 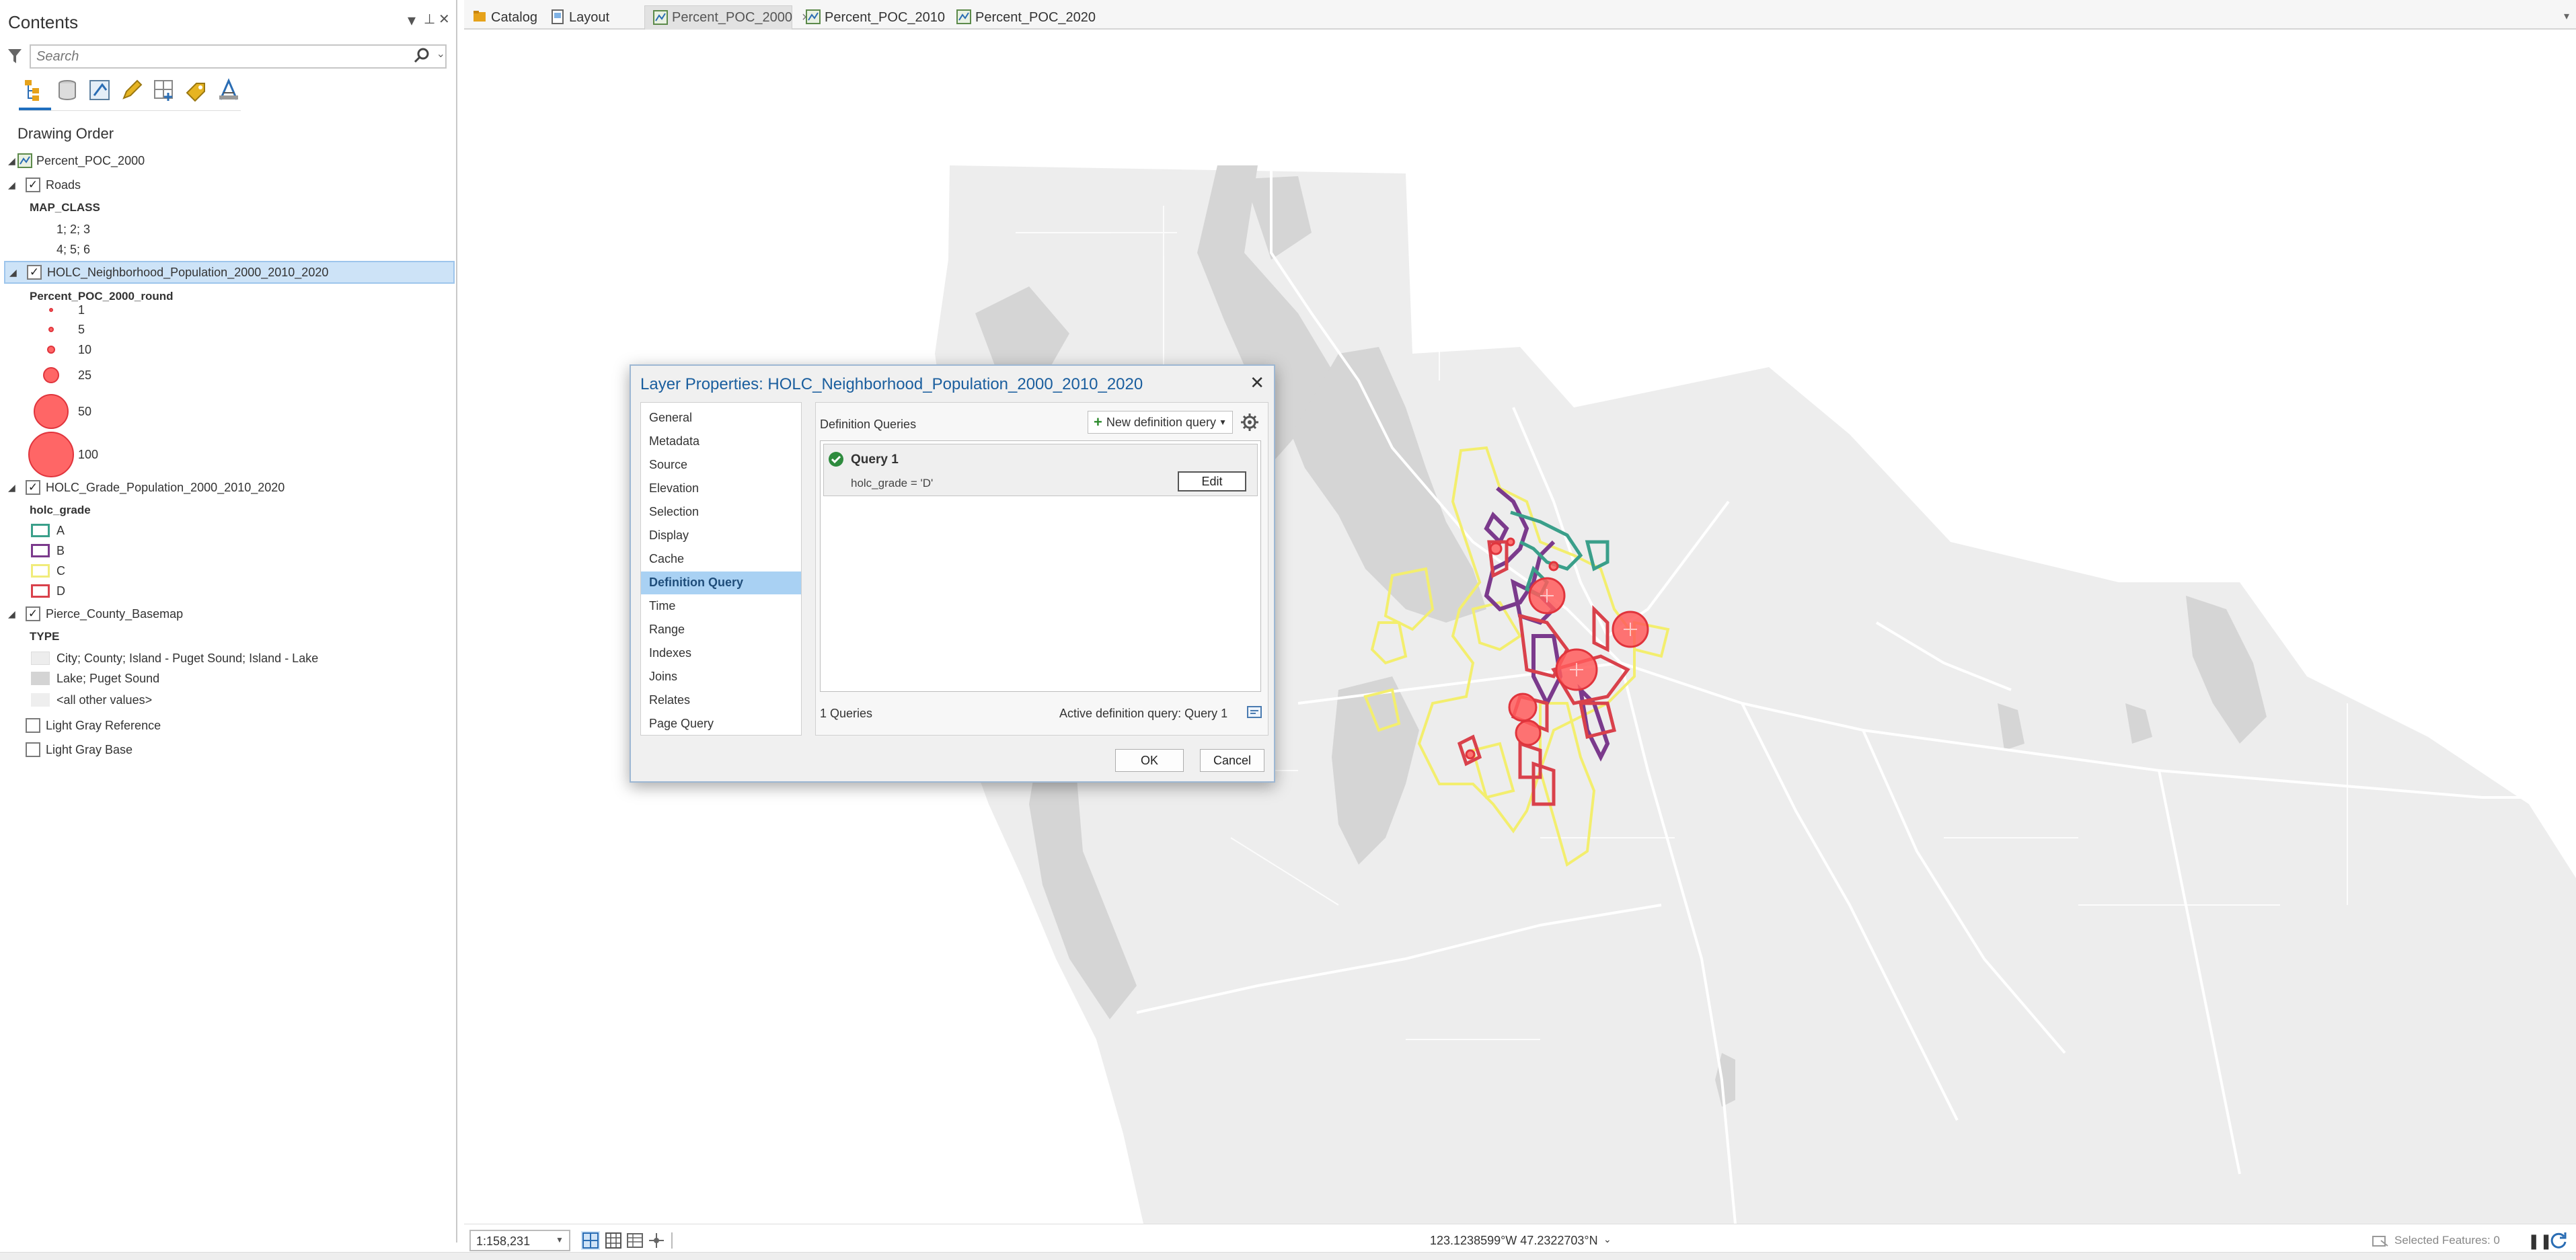 What do you see at coordinates (656, 1240) in the screenshot?
I see `navigate-icon` at bounding box center [656, 1240].